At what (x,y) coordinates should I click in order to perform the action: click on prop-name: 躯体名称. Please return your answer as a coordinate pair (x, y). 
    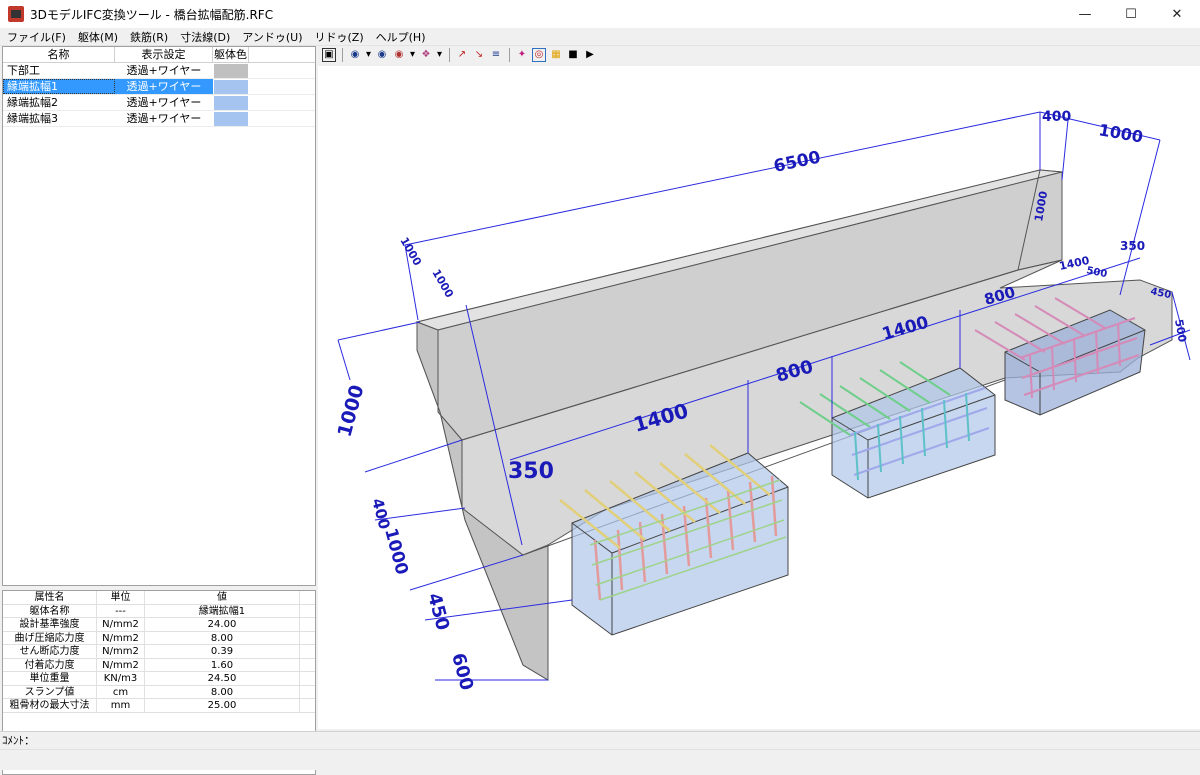
    Looking at the image, I should click on (50, 610).